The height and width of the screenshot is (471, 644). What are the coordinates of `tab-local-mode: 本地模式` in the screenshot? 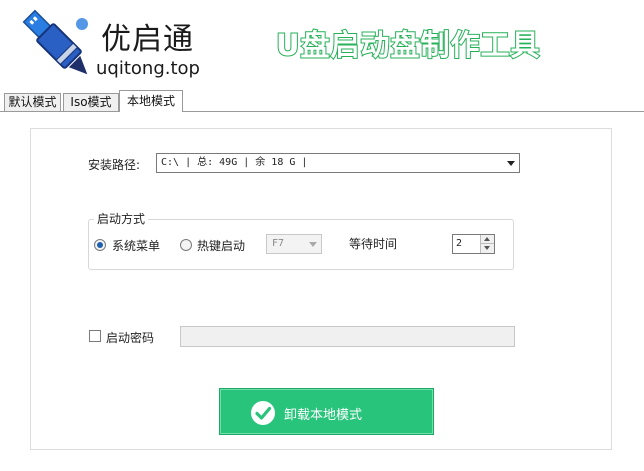 It's located at (151, 101).